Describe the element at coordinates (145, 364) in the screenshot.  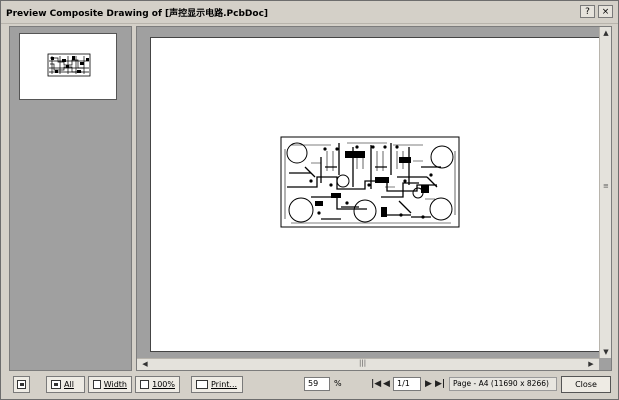
I see `scroll-left-arrow-icon: ◀` at that location.